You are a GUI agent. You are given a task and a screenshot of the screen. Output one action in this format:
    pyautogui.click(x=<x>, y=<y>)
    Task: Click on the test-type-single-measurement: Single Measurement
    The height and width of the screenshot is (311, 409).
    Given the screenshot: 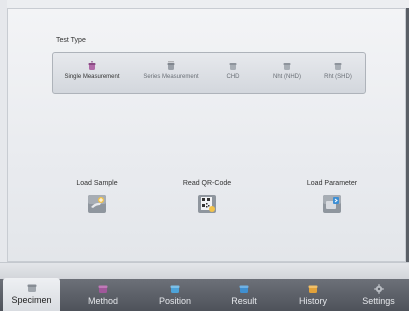 What is the action you would take?
    pyautogui.click(x=92, y=73)
    